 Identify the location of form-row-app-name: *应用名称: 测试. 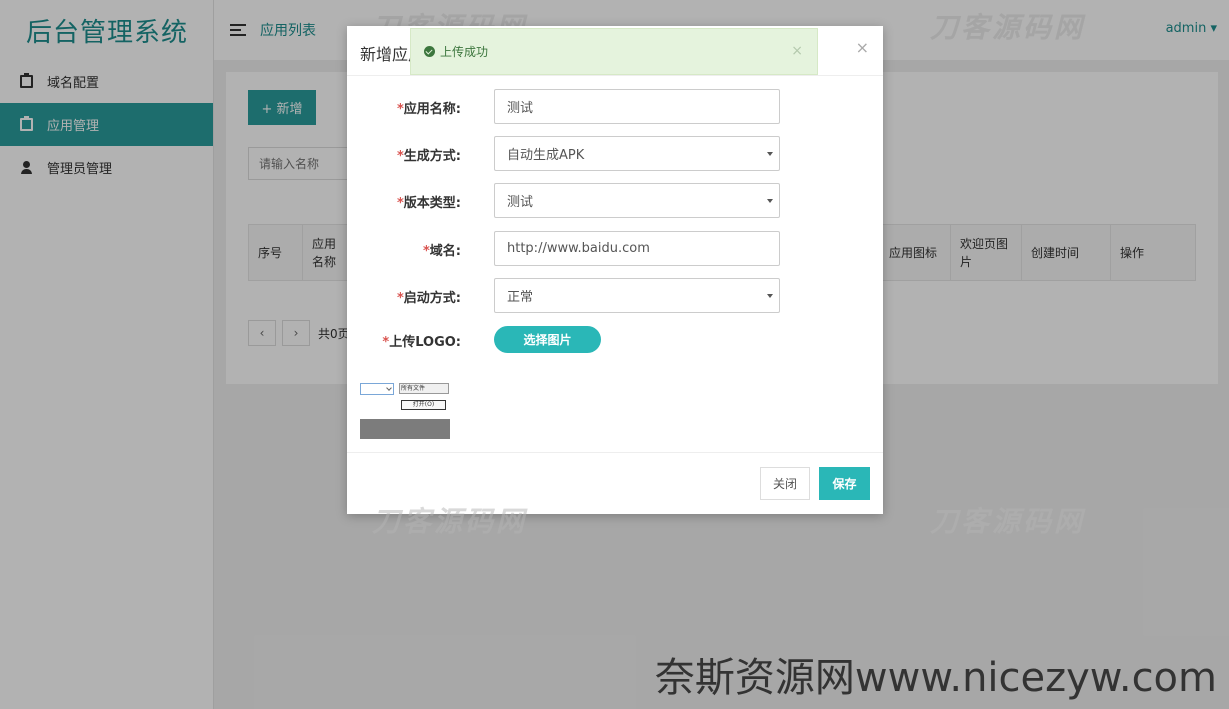
(615, 106).